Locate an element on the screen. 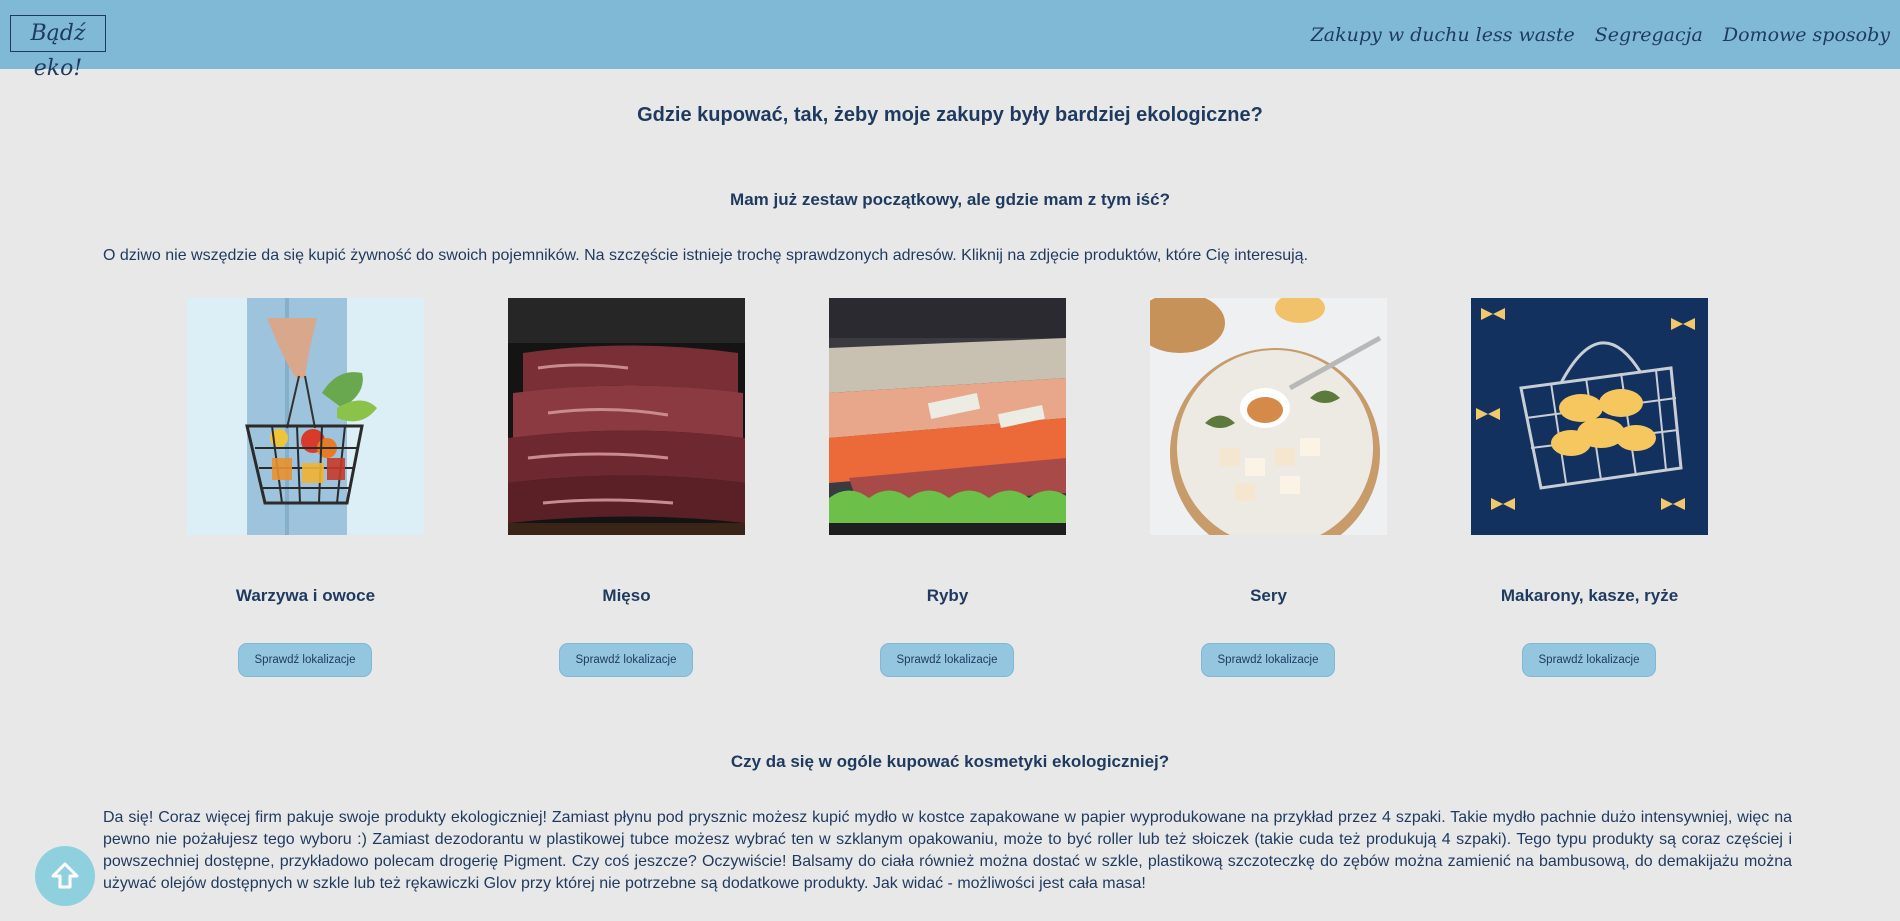 Image resolution: width=1900 pixels, height=921 pixels. product-title: Mięso is located at coordinates (626, 595).